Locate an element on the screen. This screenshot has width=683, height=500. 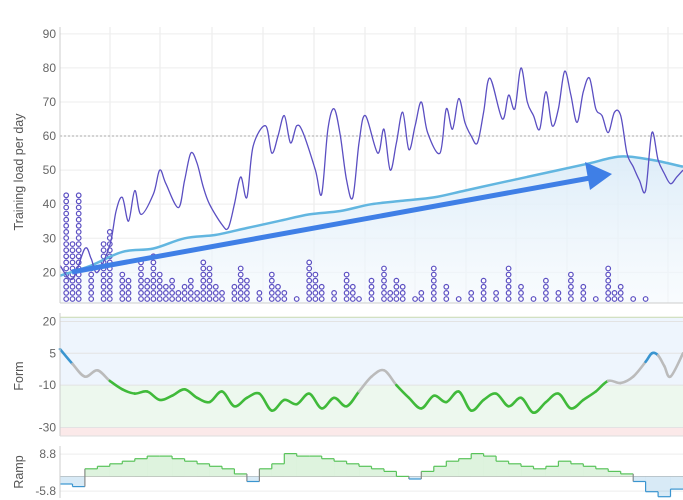
form-tick-label: 20 is located at coordinates (50, 321).